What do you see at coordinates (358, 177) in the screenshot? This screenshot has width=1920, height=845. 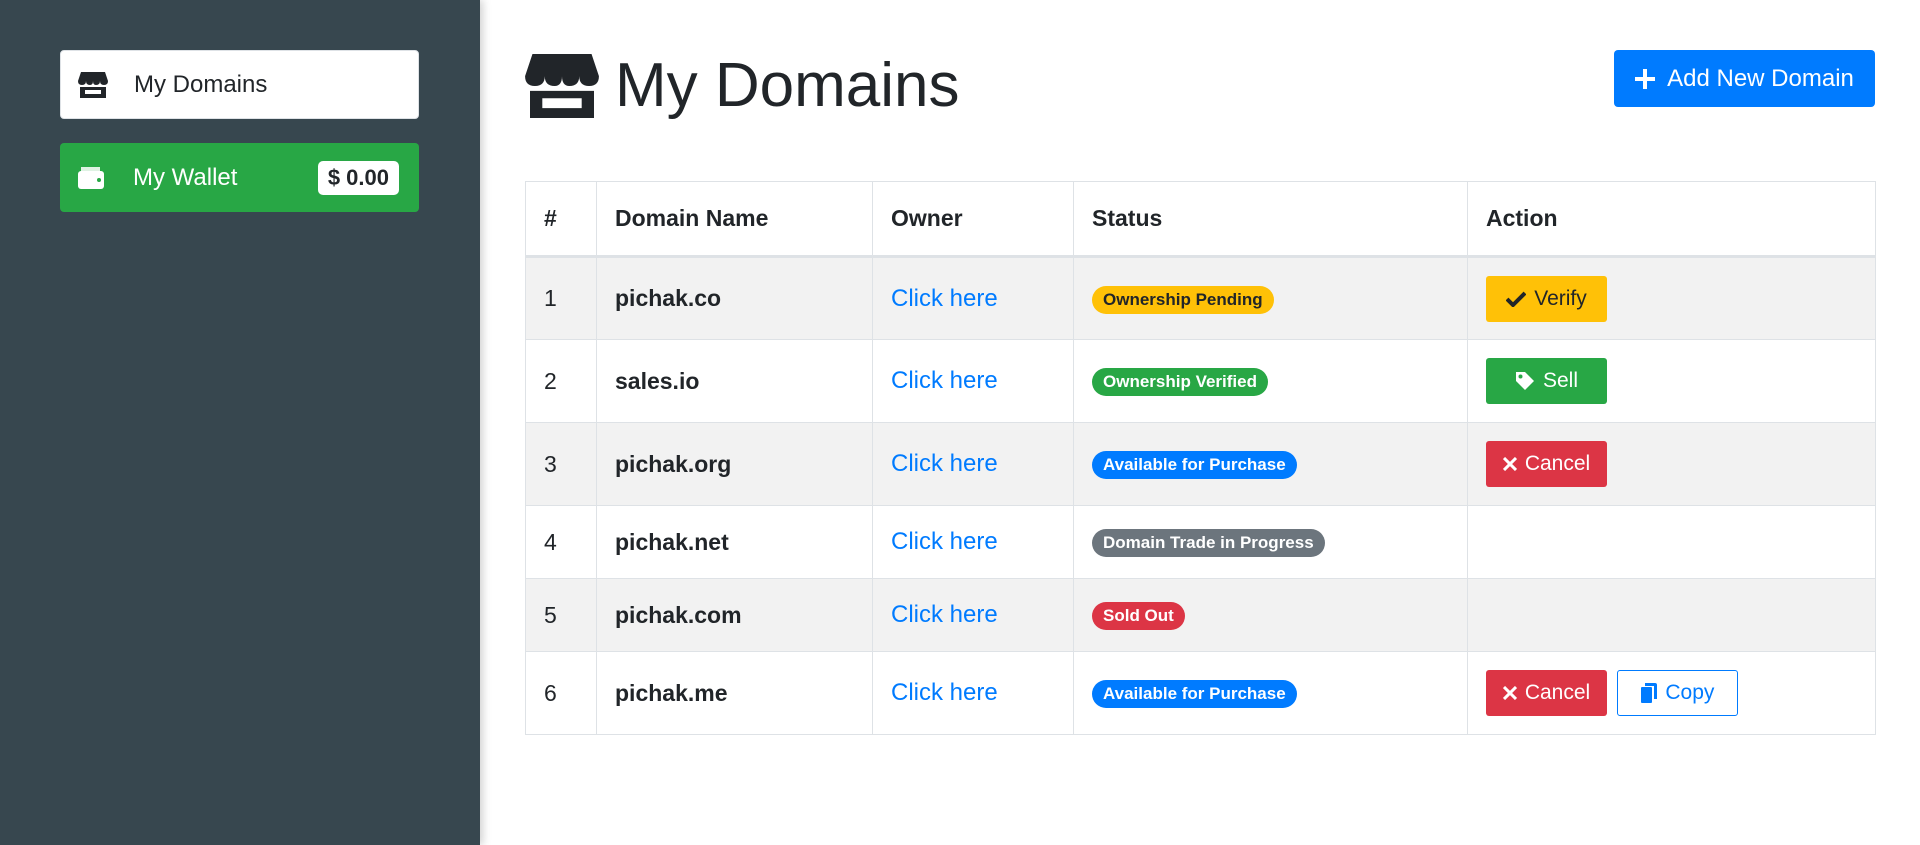 I see `wallet-balance-badge: $ 0.00` at bounding box center [358, 177].